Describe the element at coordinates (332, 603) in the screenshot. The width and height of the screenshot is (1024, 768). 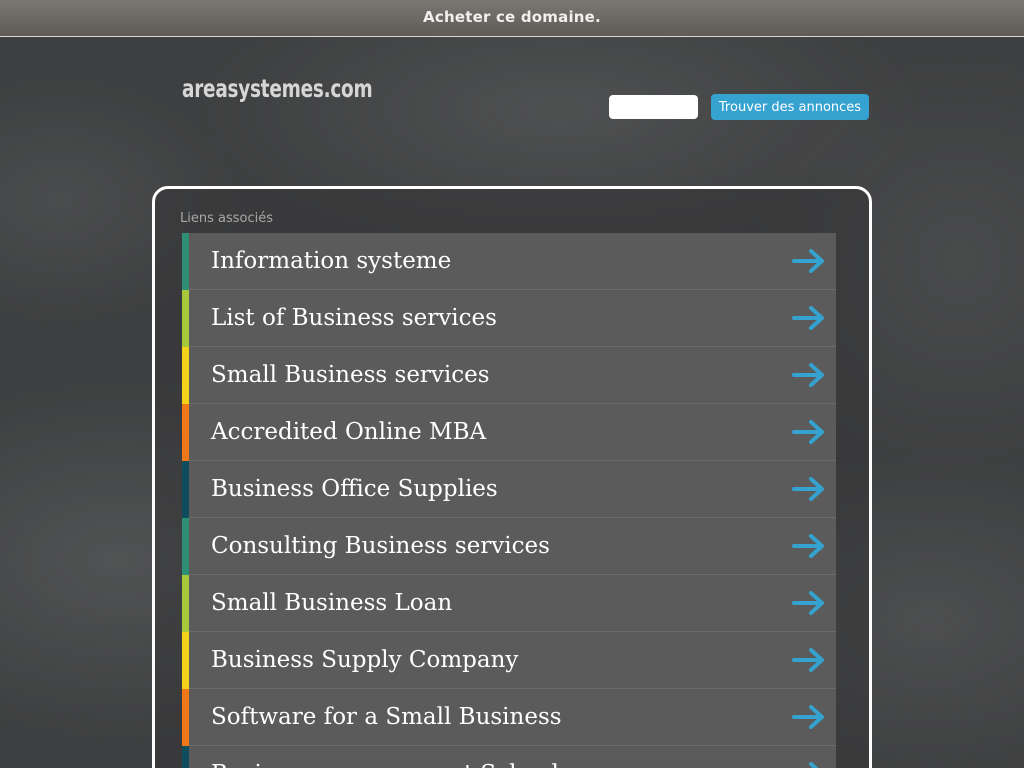
I see `related-link-label: Small Business Loan` at that location.